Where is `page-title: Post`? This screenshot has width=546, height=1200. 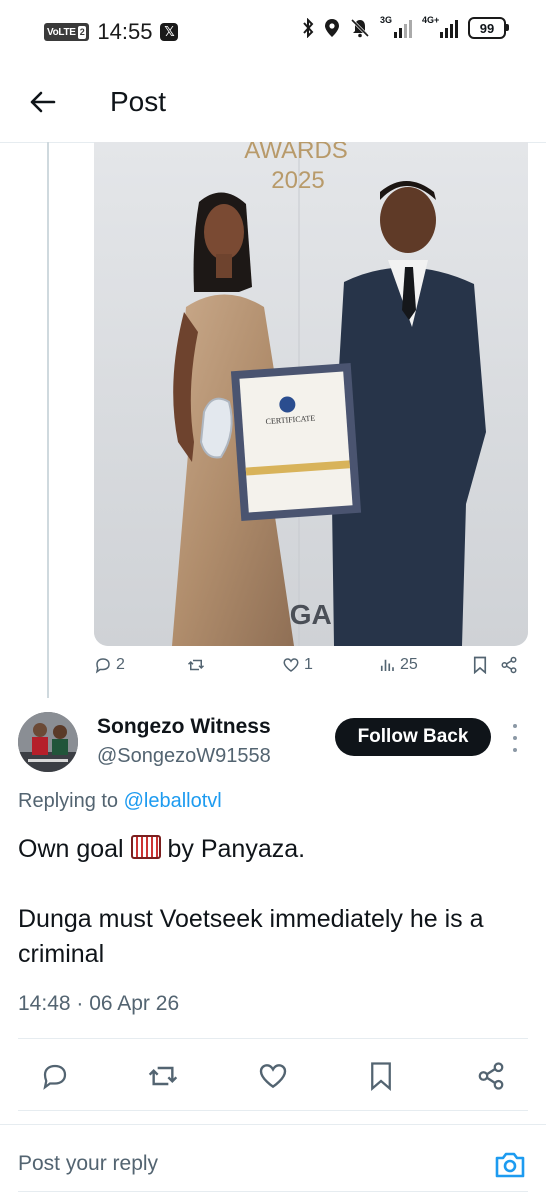
page-title: Post is located at coordinates (138, 101).